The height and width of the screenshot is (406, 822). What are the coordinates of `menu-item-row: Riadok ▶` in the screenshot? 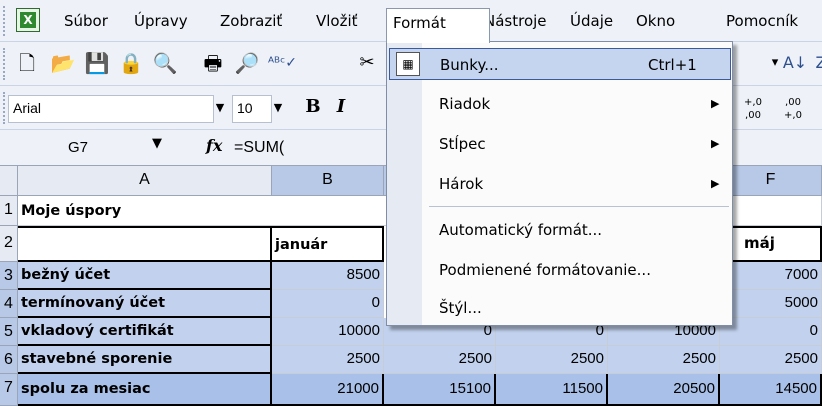 It's located at (578, 104).